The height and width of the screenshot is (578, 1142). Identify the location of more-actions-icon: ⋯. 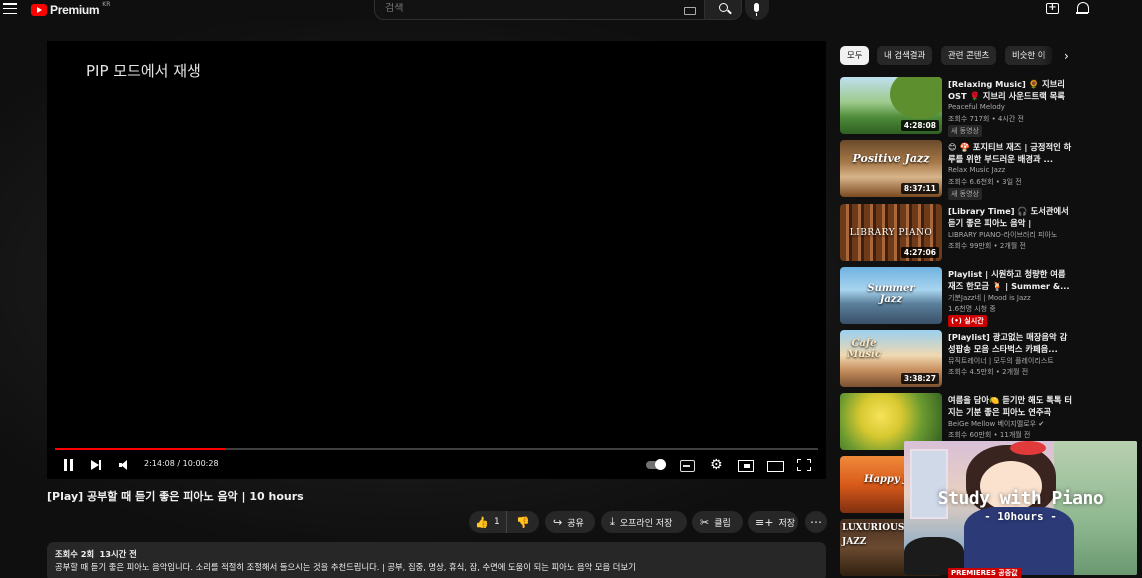
(816, 522).